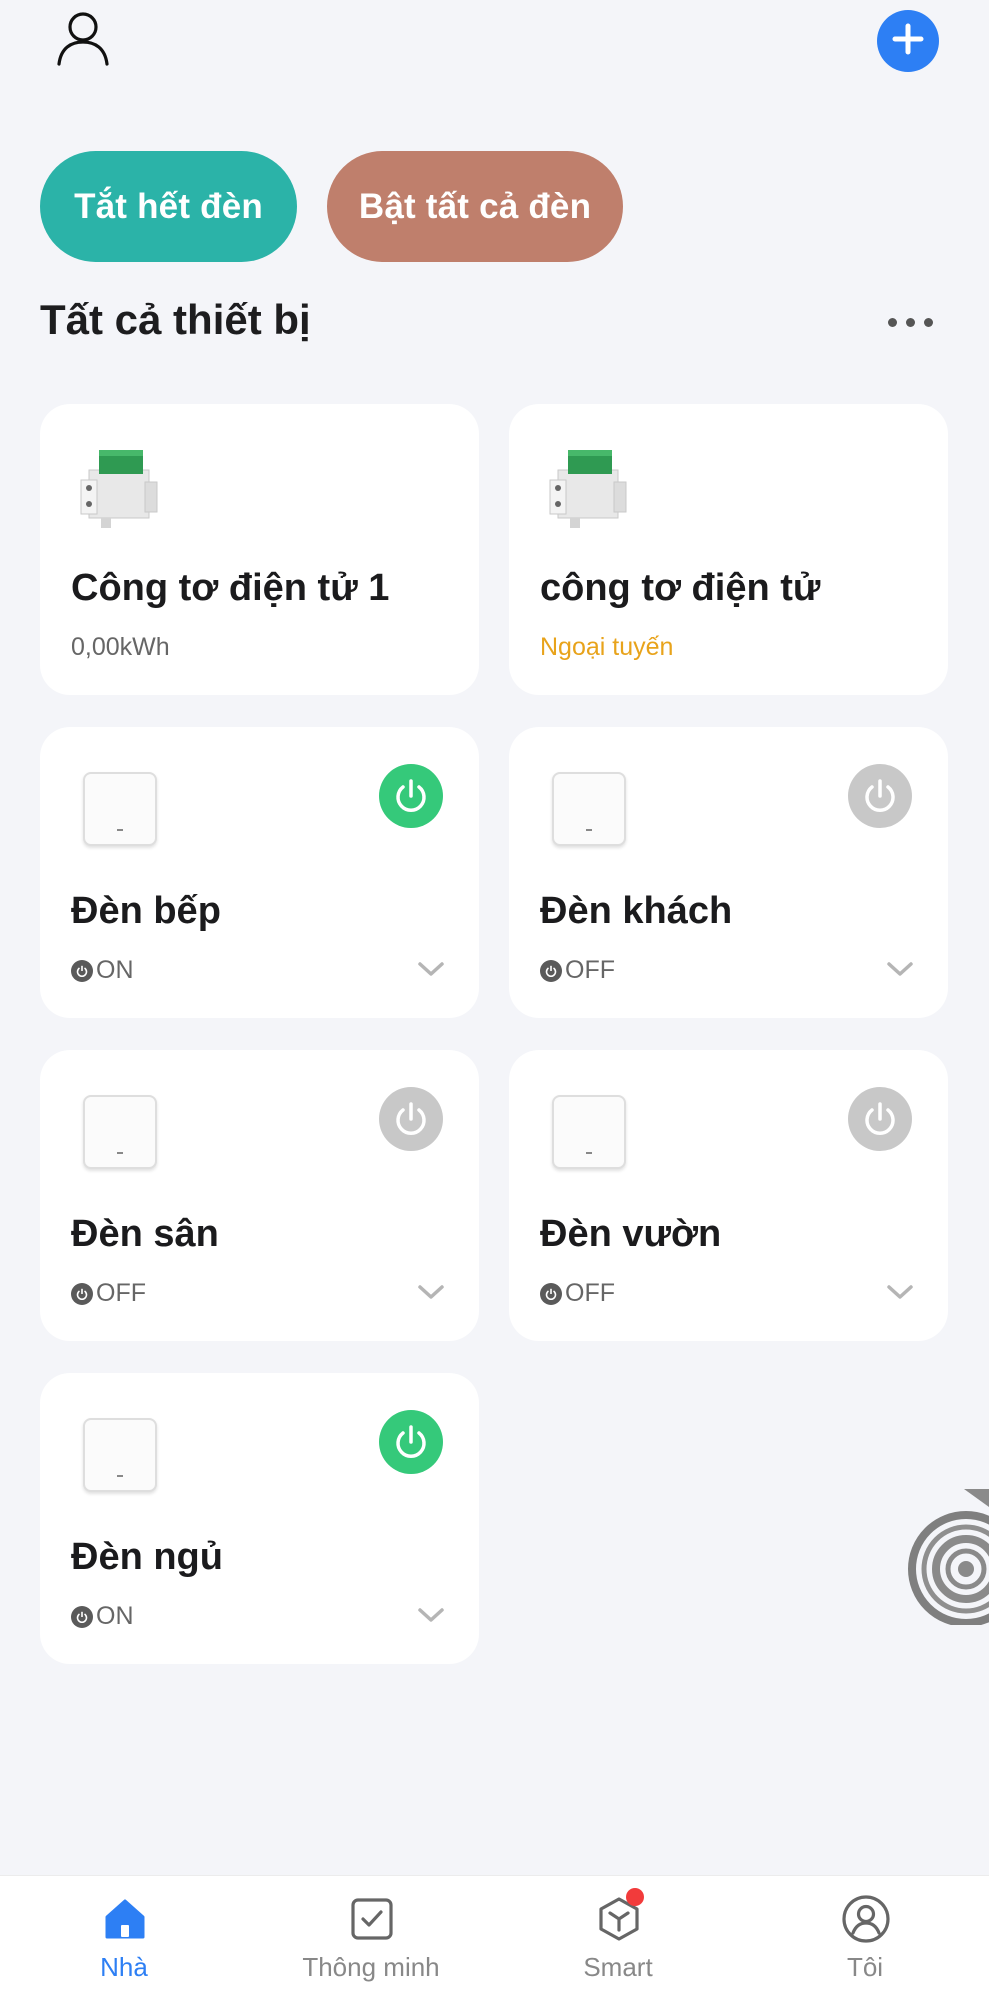 Image resolution: width=989 pixels, height=2001 pixels. I want to click on device-name: Đèn vườn, so click(631, 1234).